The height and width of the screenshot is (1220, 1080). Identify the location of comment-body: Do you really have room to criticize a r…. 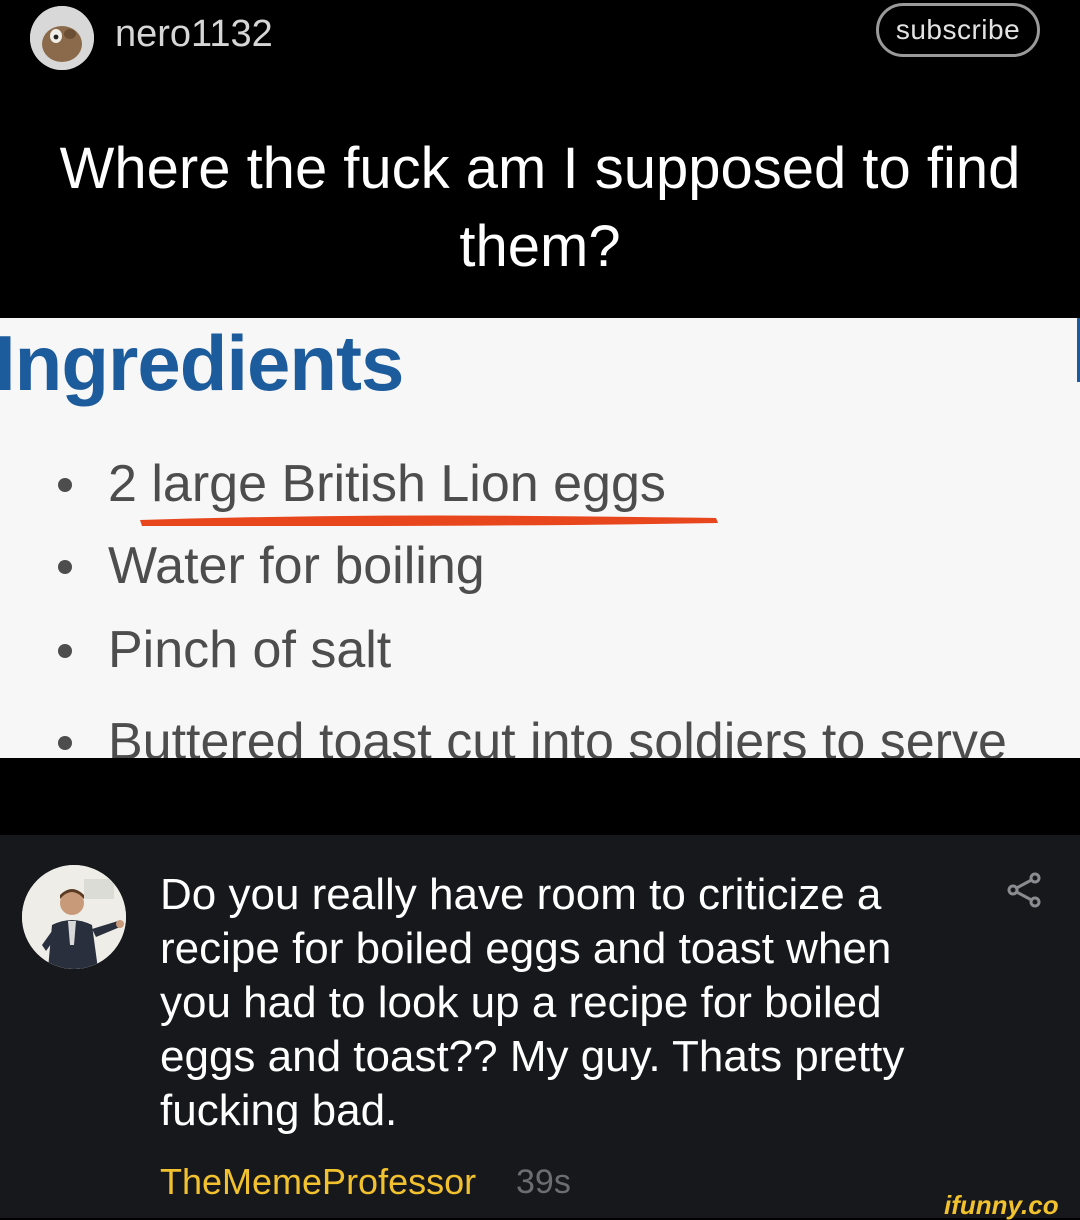
(532, 1002).